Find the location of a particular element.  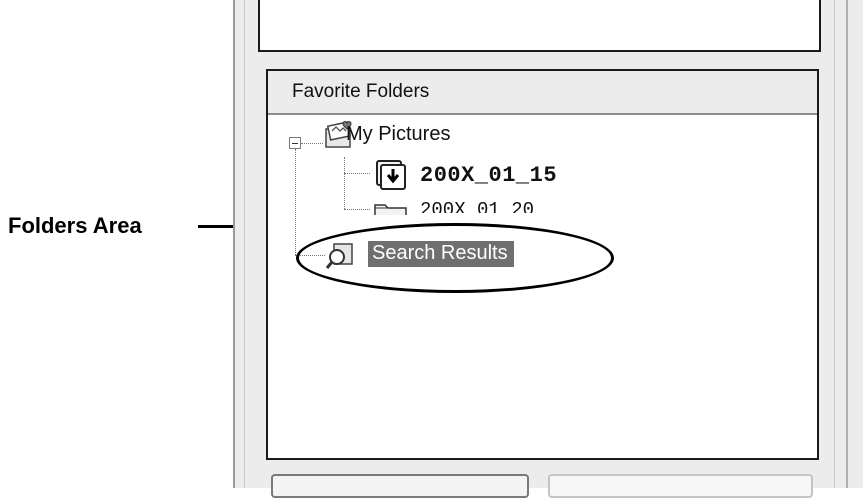

tree-item-folder-200x-01-20: 200X_01_20 is located at coordinates (477, 206).